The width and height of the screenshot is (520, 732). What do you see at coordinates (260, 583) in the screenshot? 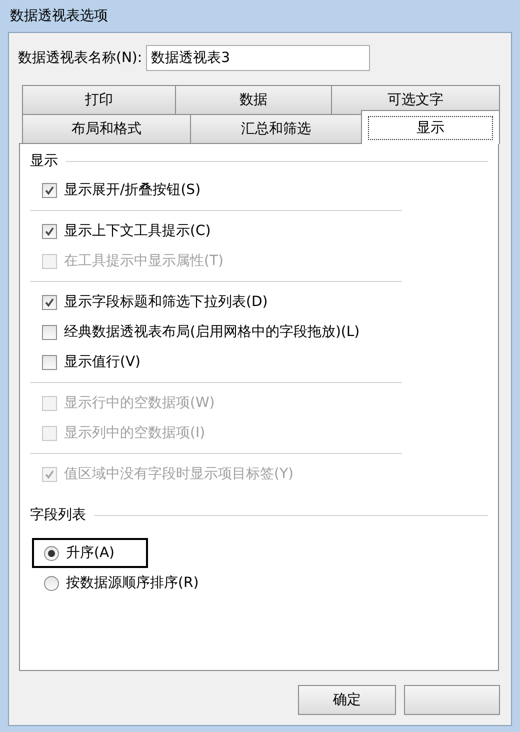
I see `radio-option: 按数据源顺序排序(R)` at bounding box center [260, 583].